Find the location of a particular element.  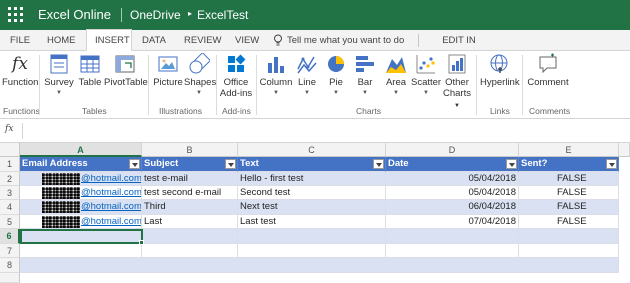

column-header-e: E is located at coordinates (569, 150).